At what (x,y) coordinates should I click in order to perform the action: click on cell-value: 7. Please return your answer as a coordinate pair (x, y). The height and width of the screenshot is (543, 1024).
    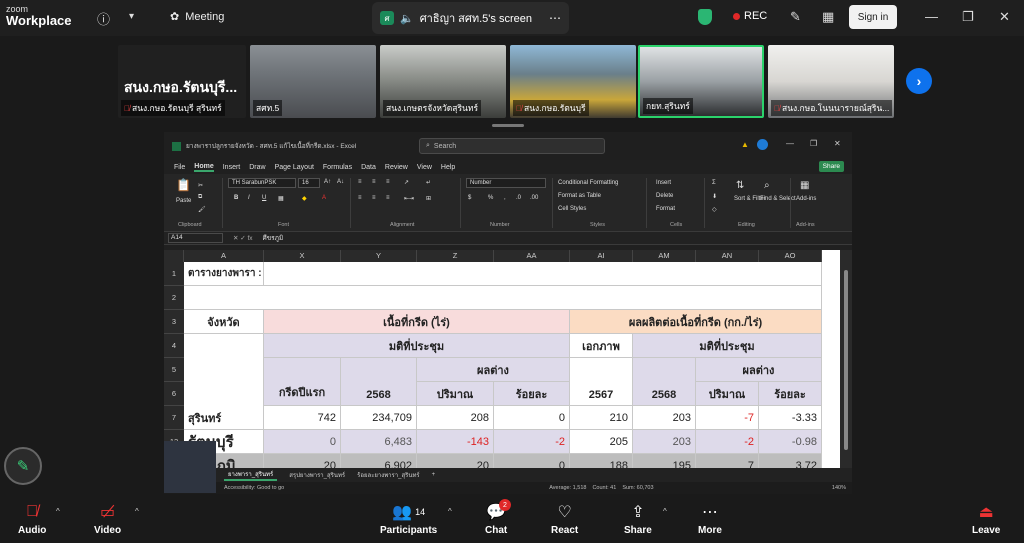
    Looking at the image, I should click on (727, 461).